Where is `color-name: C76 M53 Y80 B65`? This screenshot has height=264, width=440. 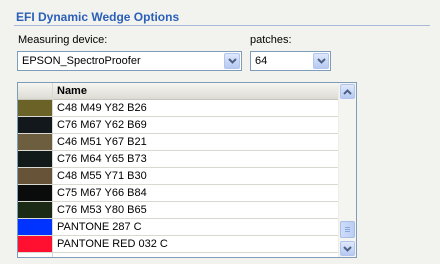
color-name: C76 M53 Y80 B65 is located at coordinates (102, 210).